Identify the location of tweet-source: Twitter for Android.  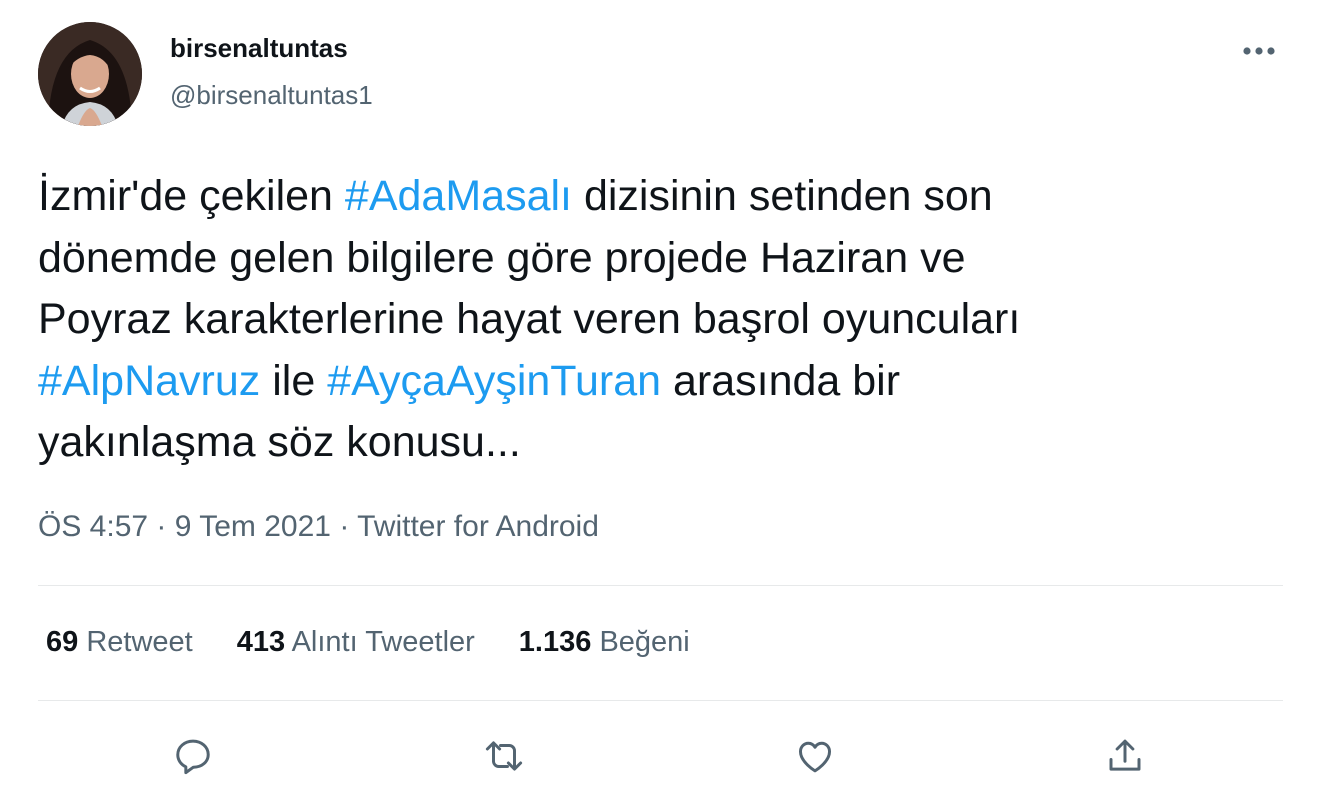
(478, 526).